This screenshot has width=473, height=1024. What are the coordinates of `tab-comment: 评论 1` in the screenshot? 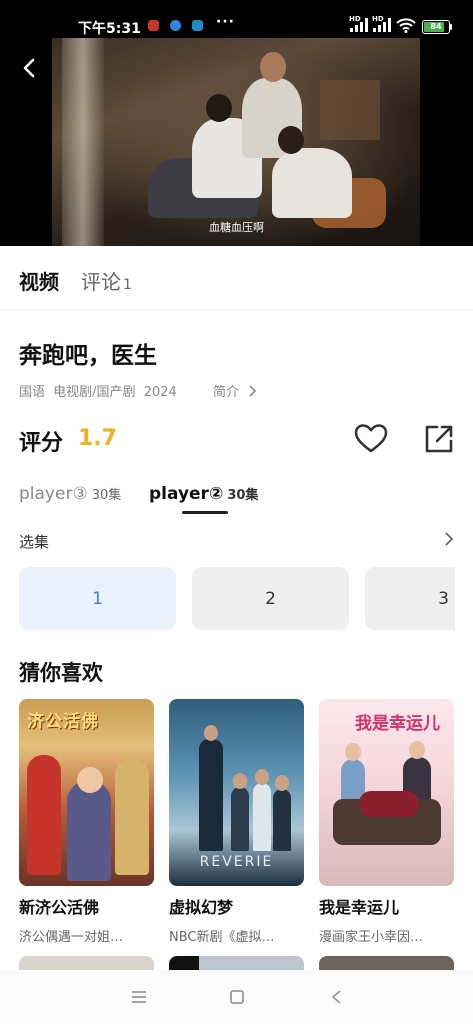 It's located at (106, 280).